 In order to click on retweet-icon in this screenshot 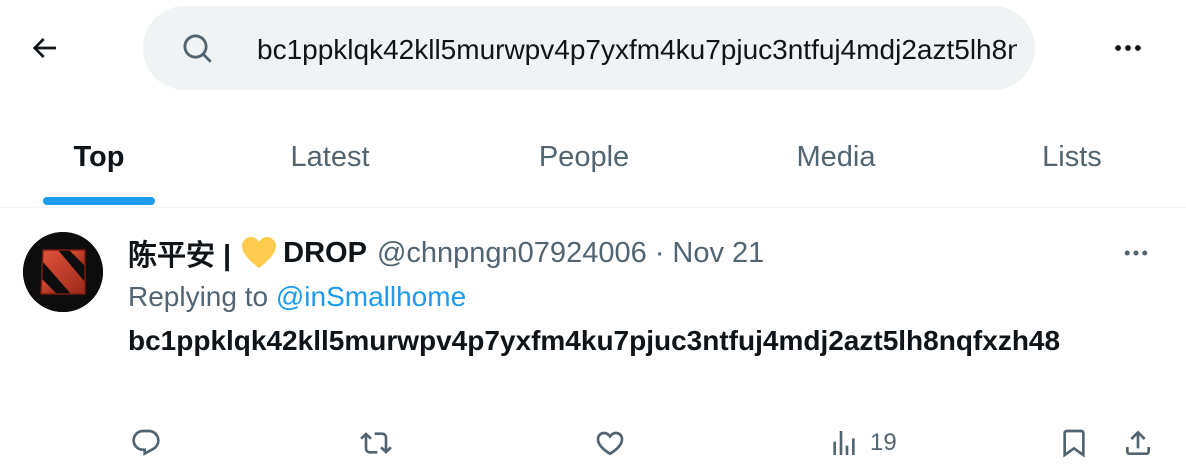, I will do `click(376, 443)`.